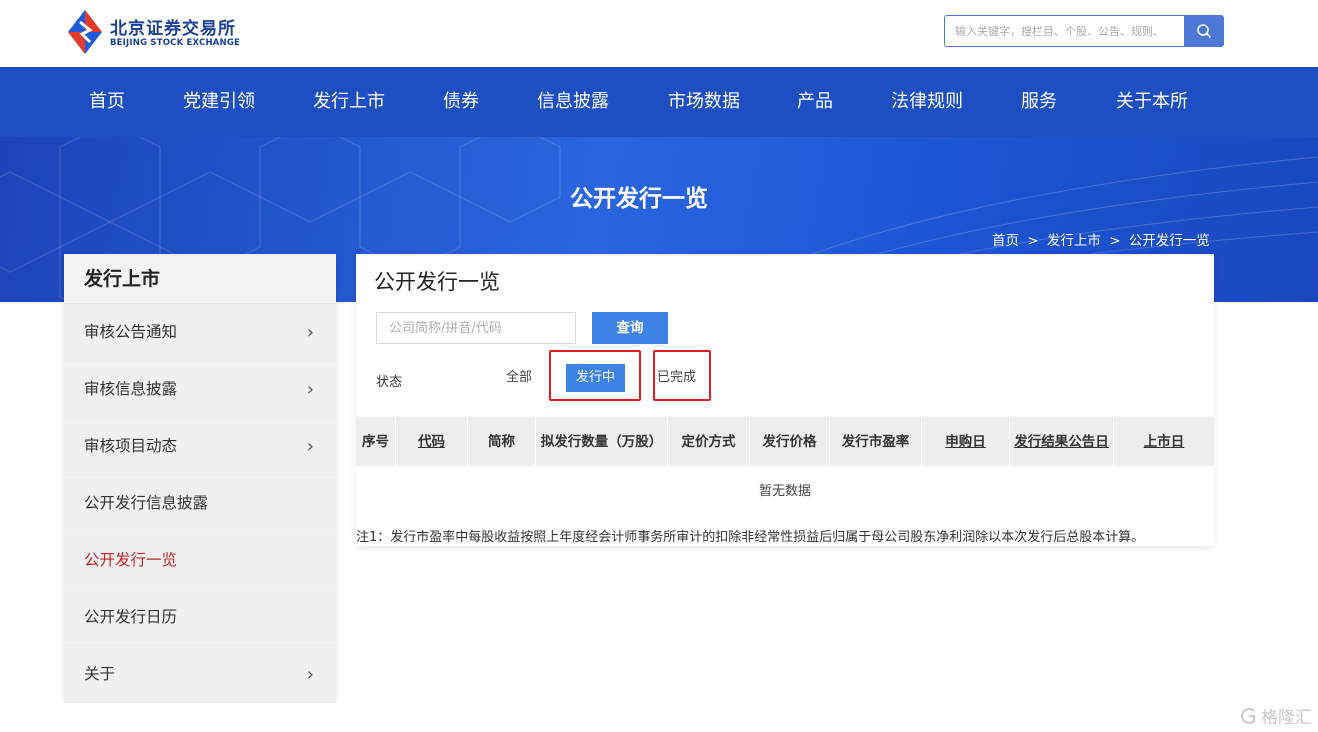 This screenshot has width=1318, height=732. I want to click on column-header-index: 序号, so click(376, 442).